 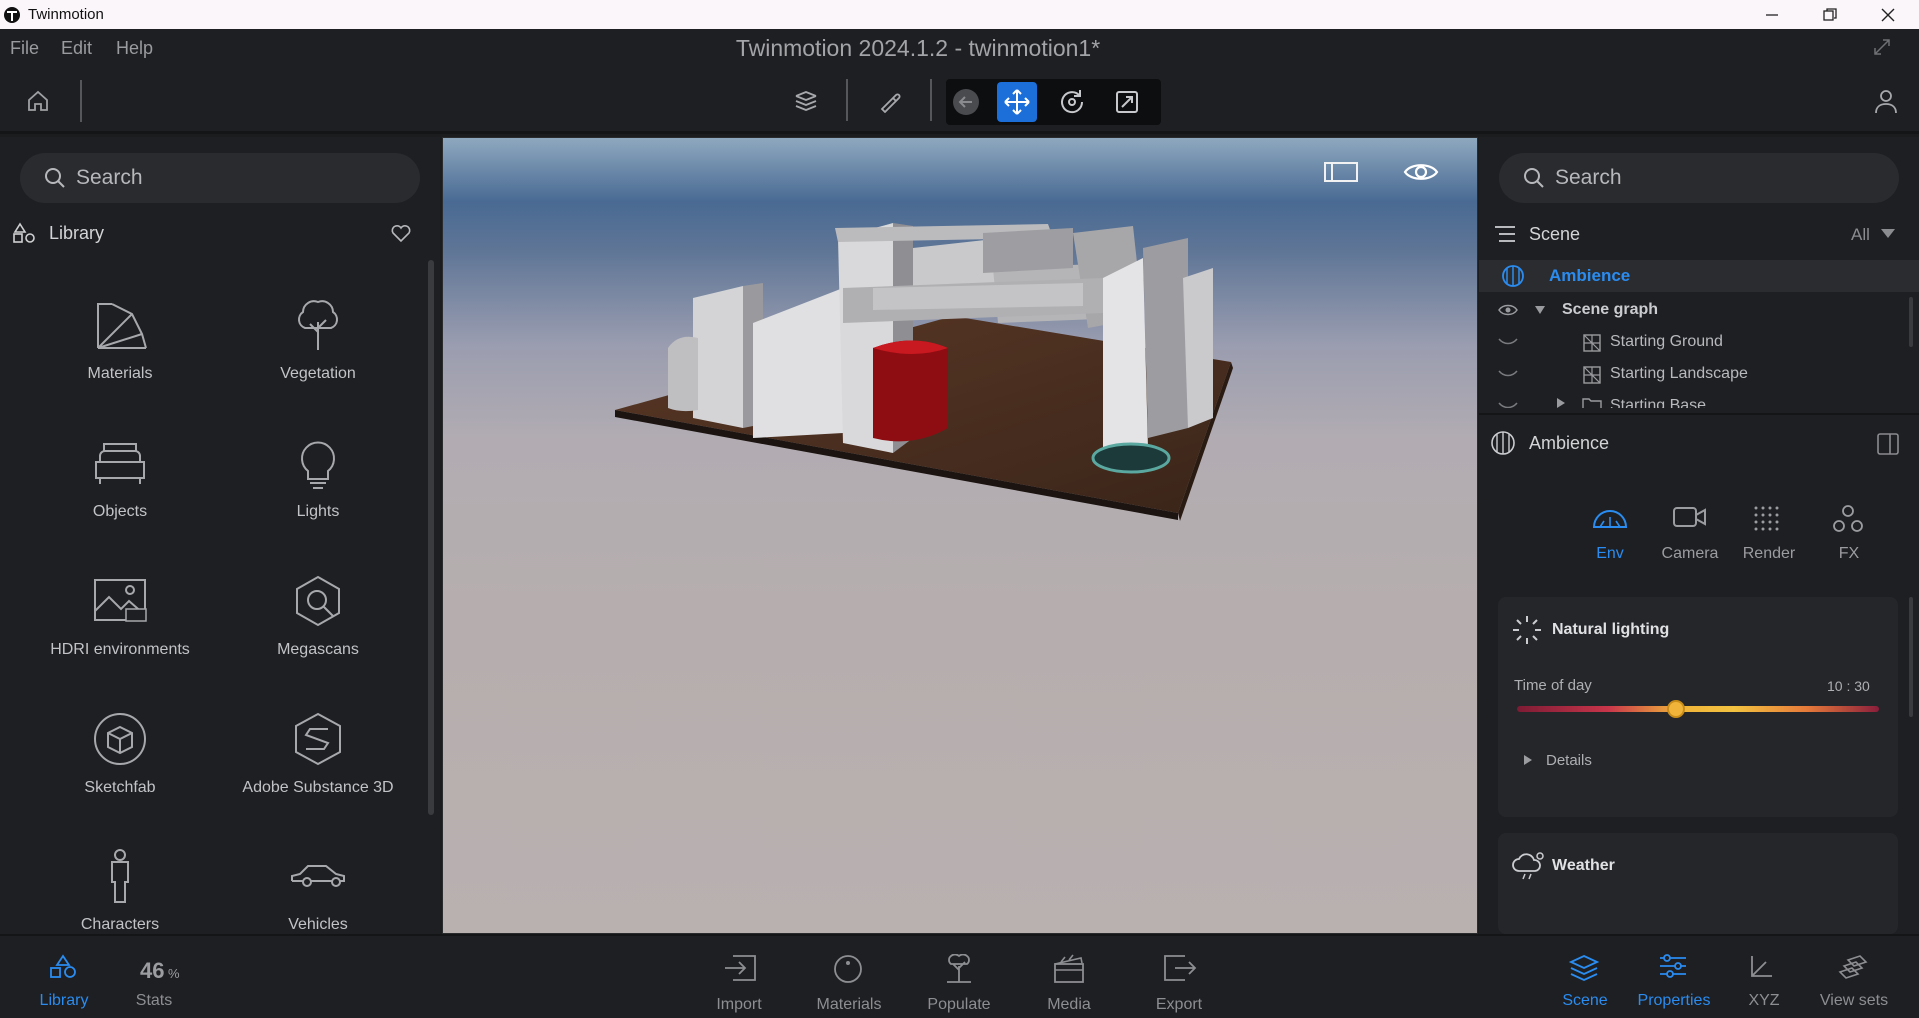 I want to click on bottom-export-button: Export, so click(x=1179, y=981).